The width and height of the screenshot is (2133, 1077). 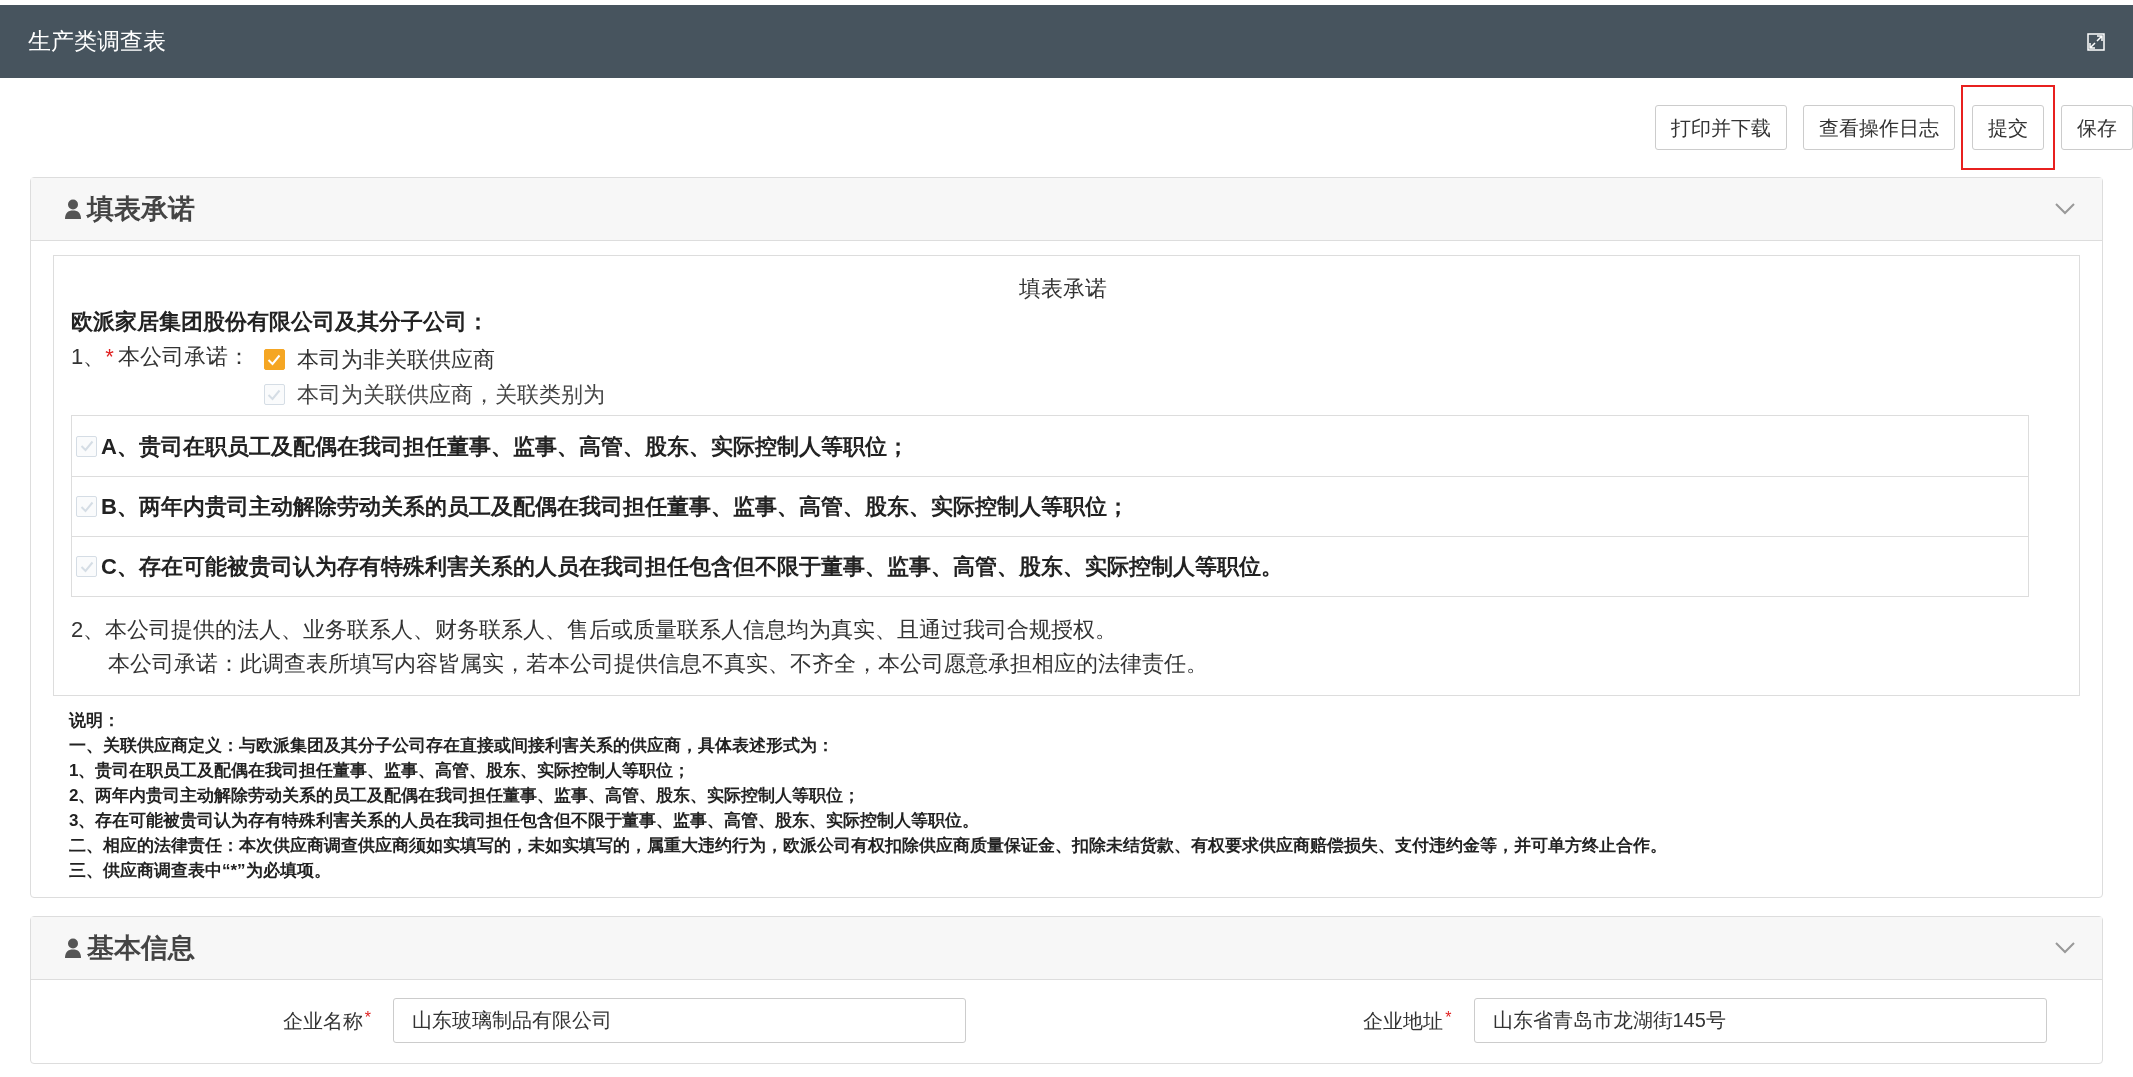 I want to click on note-text: 2、两年内贵司主动解除劳动关系的员工及配偶在我司担任董事、监事、高管、股东、实际控制人等职位；, so click(x=465, y=795).